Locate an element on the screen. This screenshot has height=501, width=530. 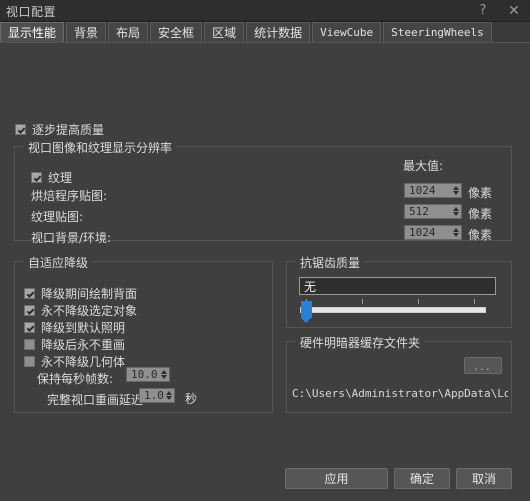
max-value-label: 最大值: is located at coordinates (423, 166).